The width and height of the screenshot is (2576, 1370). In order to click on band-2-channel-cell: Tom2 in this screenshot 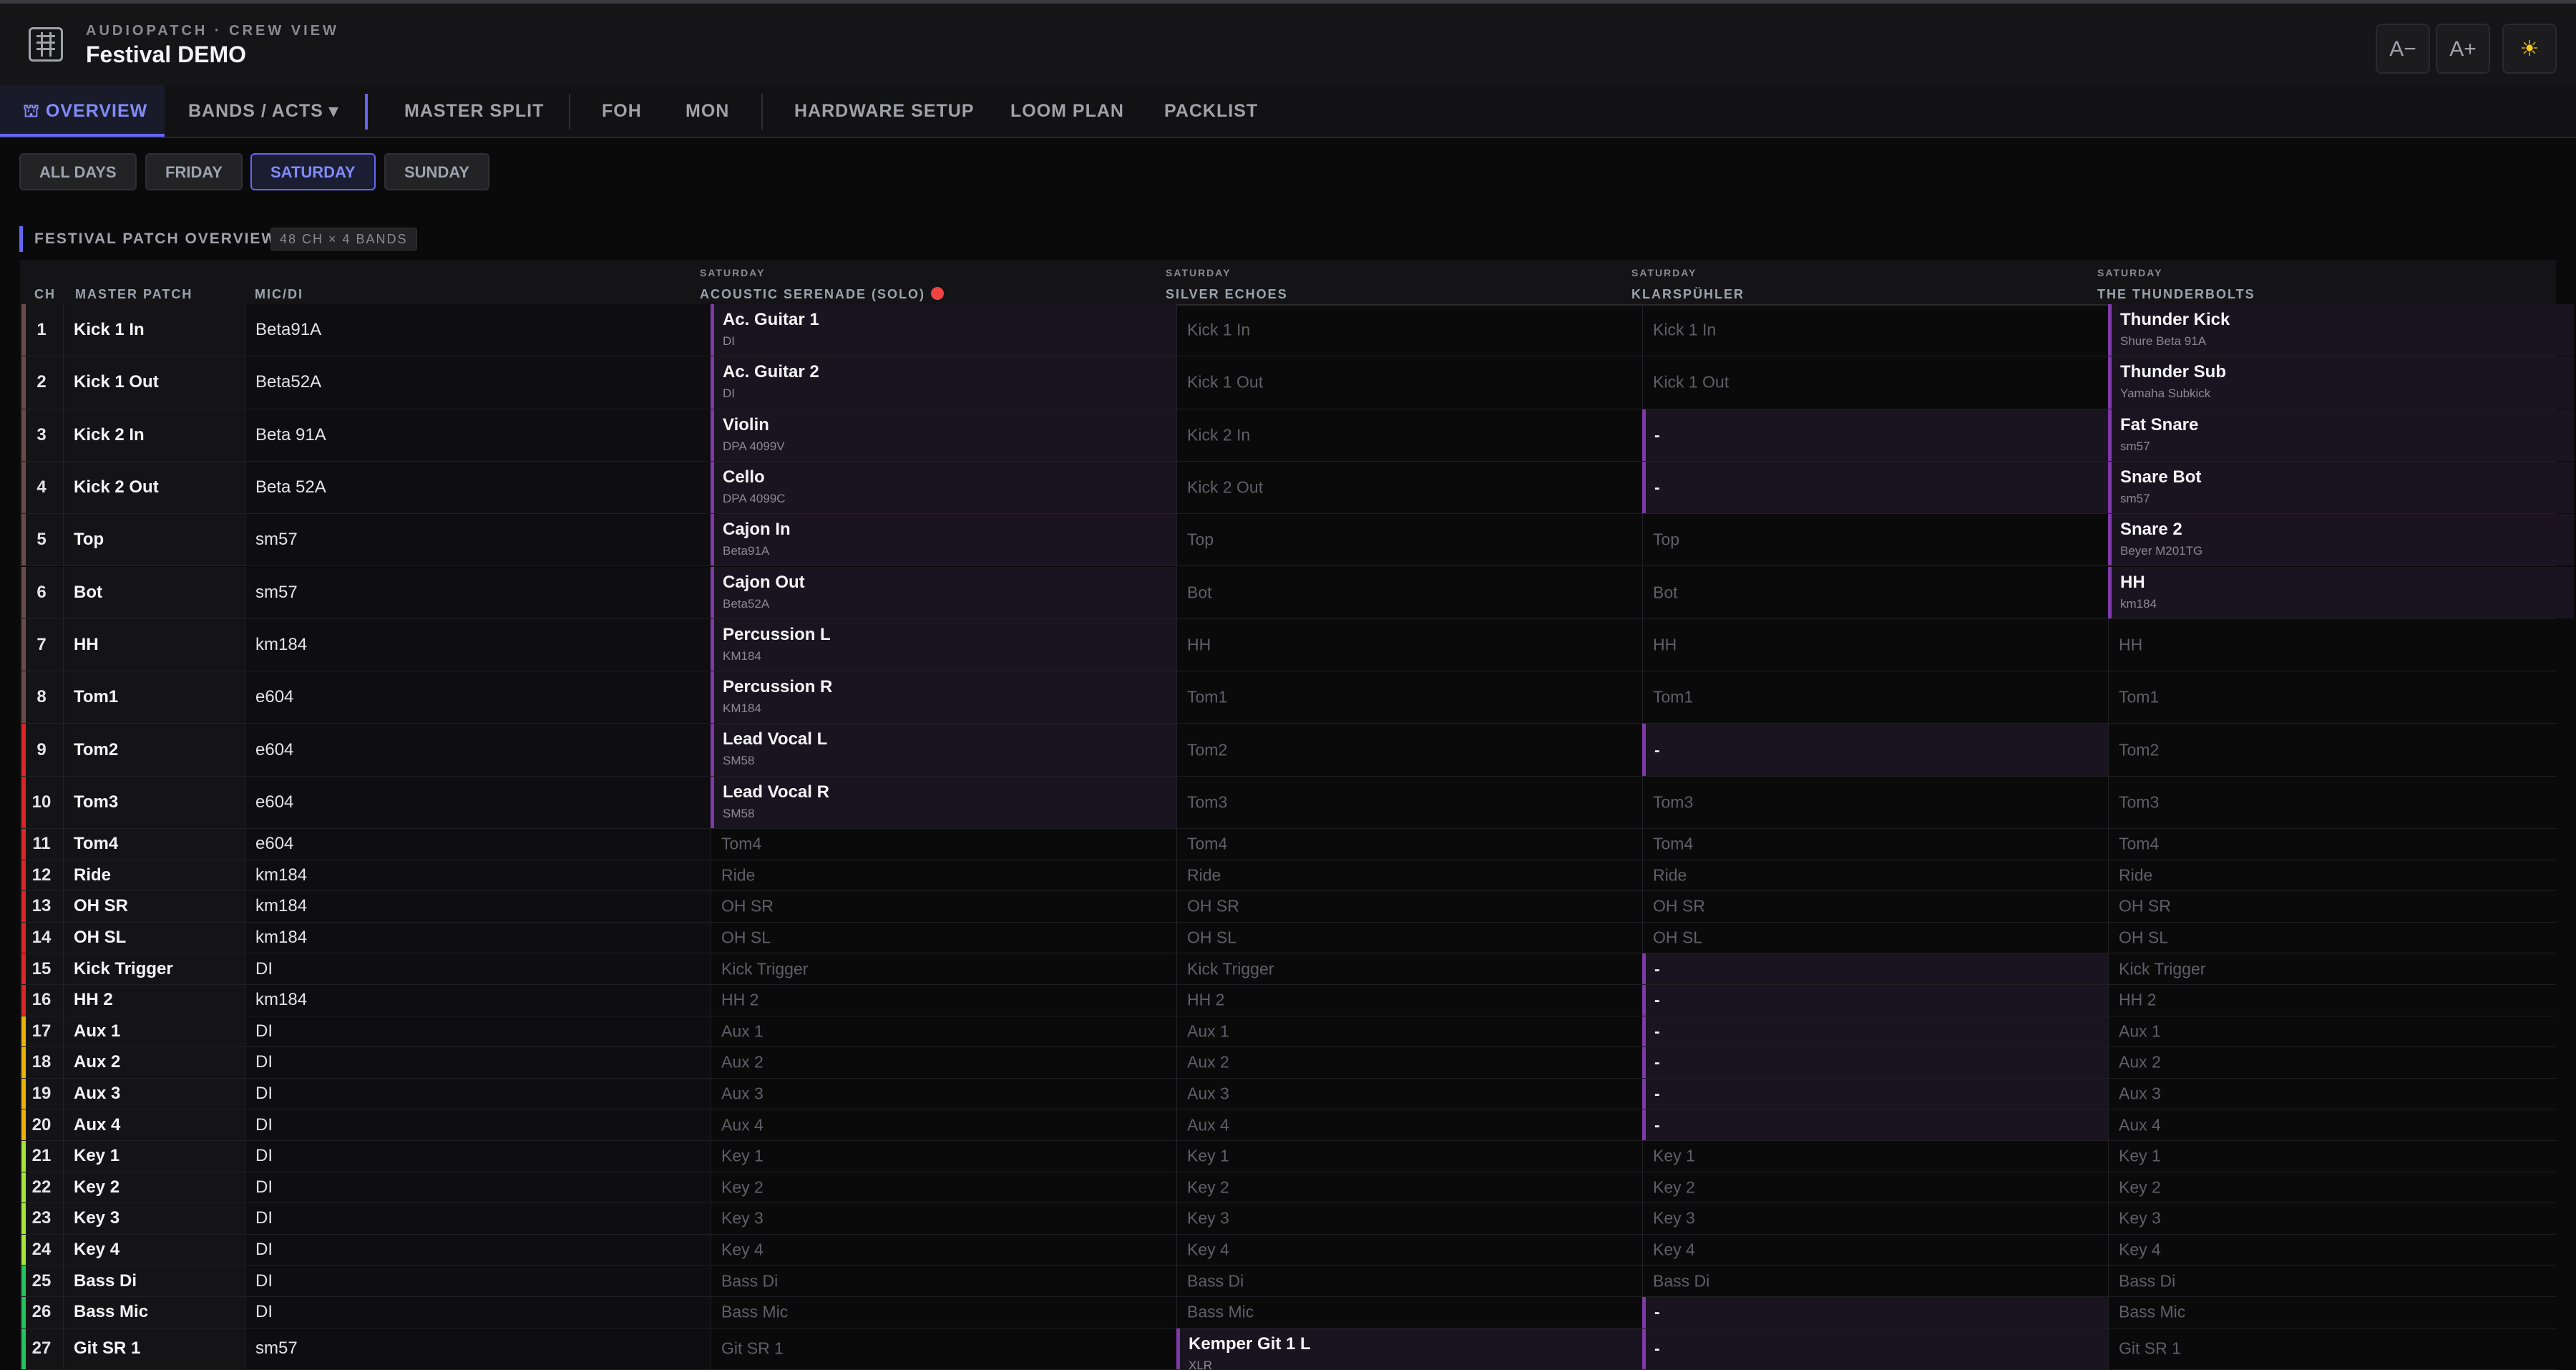, I will do `click(1409, 750)`.